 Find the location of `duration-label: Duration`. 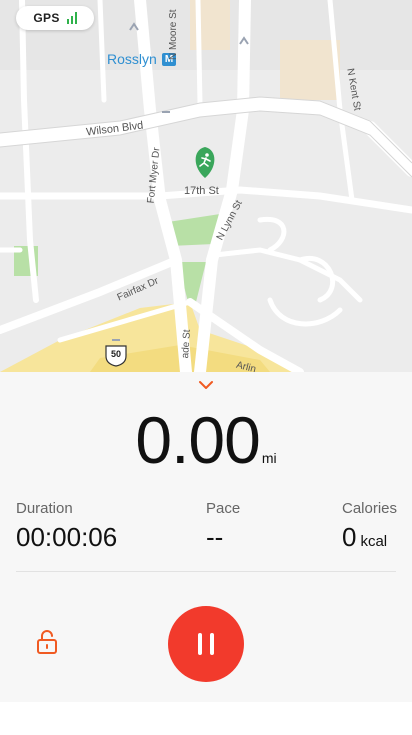

duration-label: Duration is located at coordinates (44, 508).